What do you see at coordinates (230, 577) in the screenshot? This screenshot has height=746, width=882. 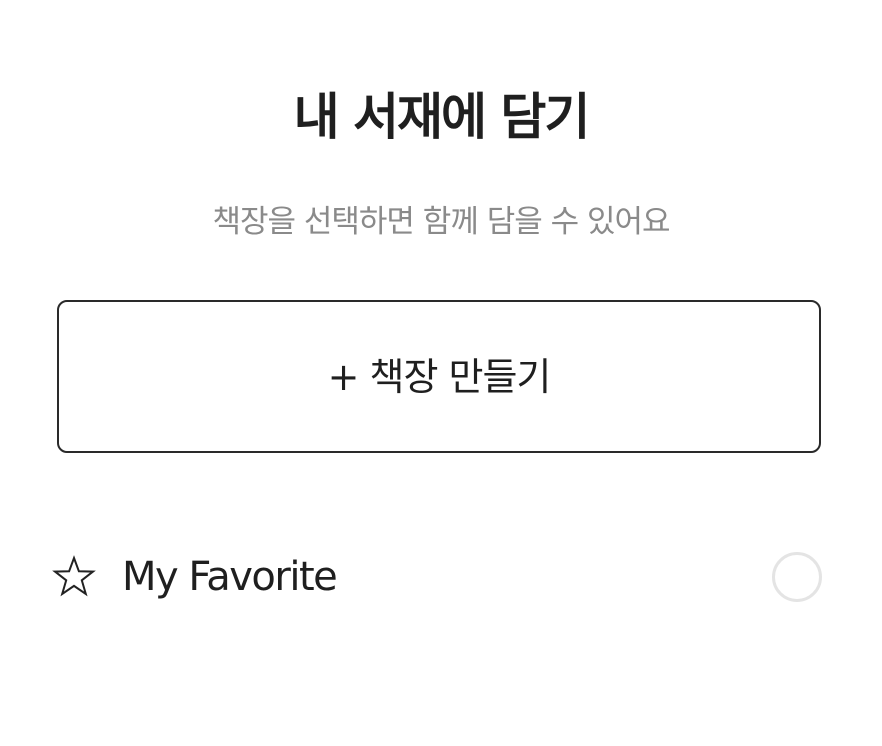 I see `shelf-item-label: My Favorite` at bounding box center [230, 577].